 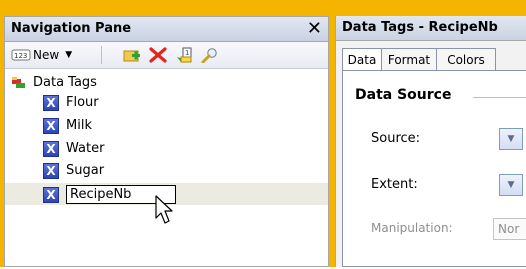 I want to click on search-icon, so click(x=209, y=55).